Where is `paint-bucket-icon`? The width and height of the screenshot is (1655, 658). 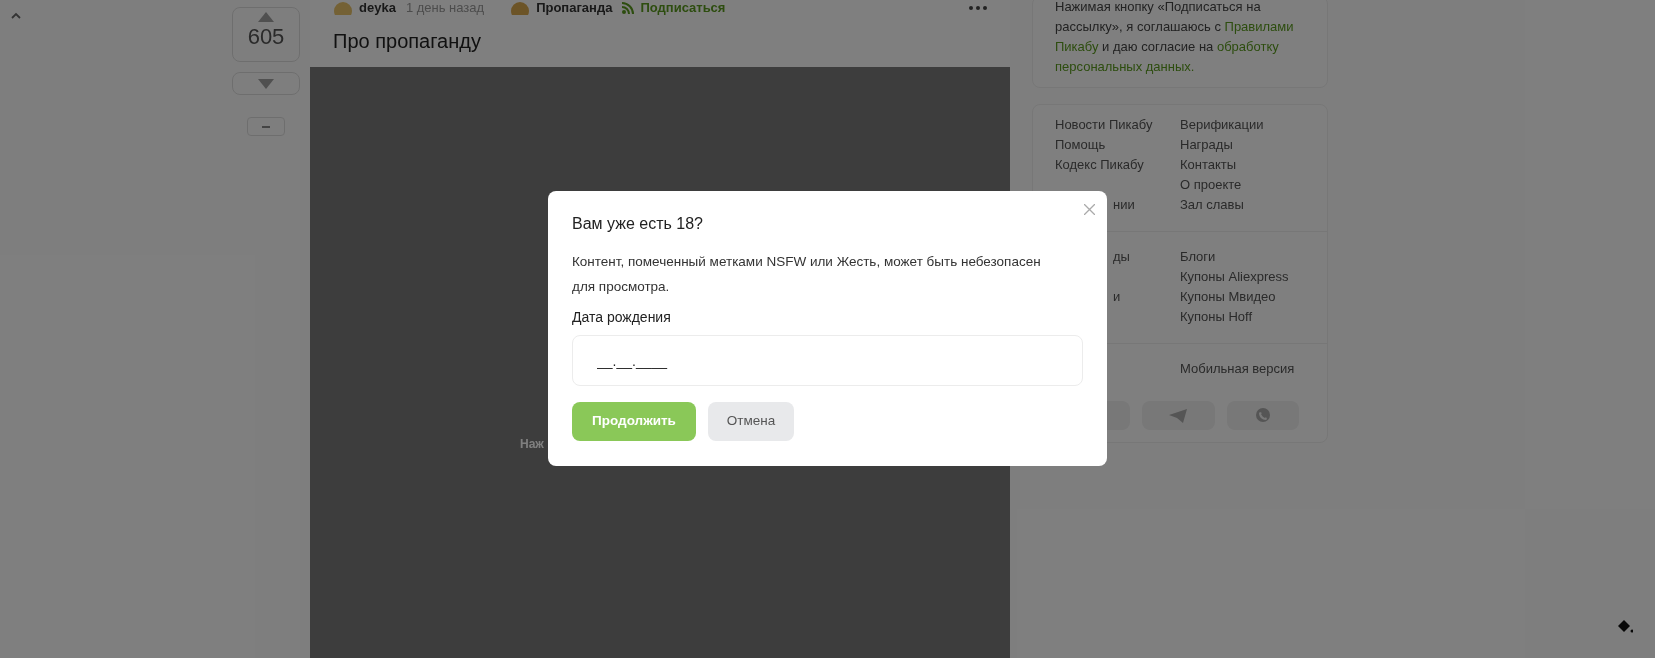 paint-bucket-icon is located at coordinates (1625, 626).